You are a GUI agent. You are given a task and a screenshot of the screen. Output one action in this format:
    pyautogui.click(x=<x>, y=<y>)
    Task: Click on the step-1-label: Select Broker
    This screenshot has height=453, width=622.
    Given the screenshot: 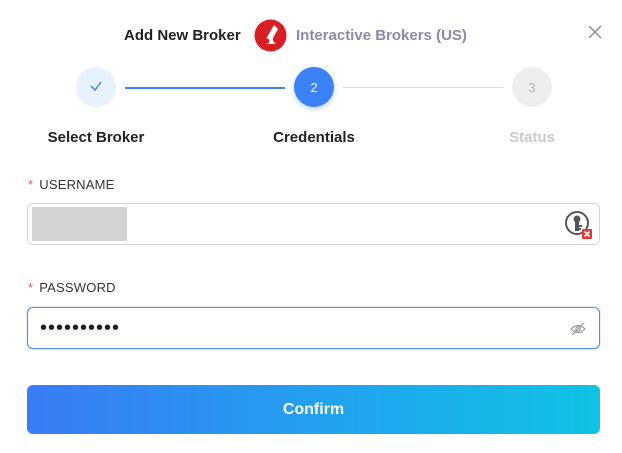 What is the action you would take?
    pyautogui.click(x=96, y=137)
    